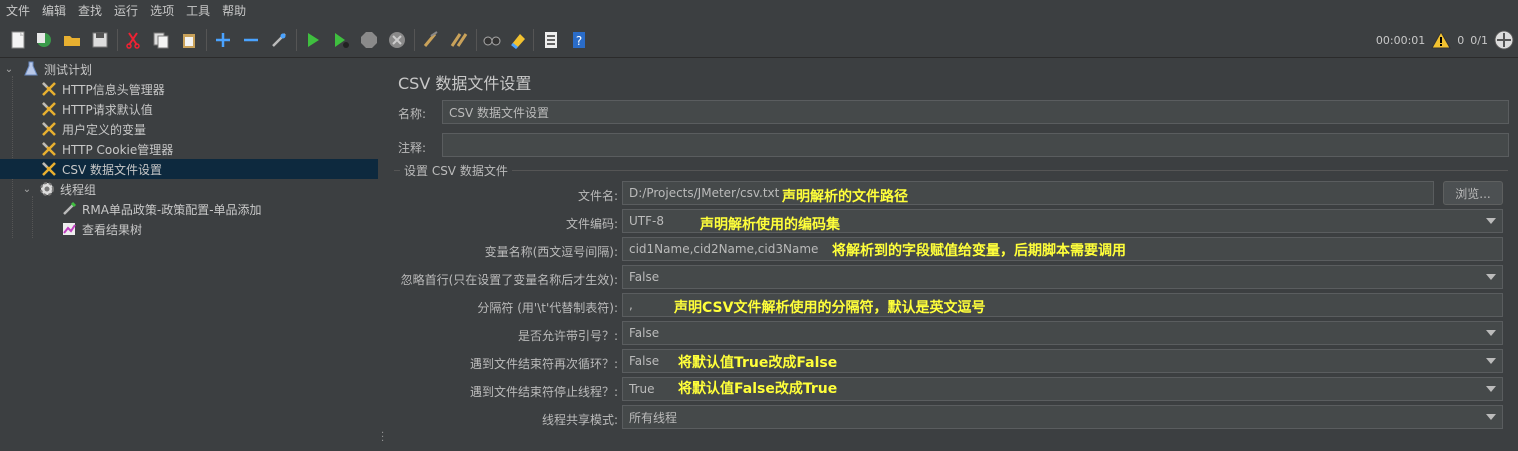 The width and height of the screenshot is (1518, 451). What do you see at coordinates (704, 193) in the screenshot?
I see `filename-value: D:/Projects/JMeter/csv.txt` at bounding box center [704, 193].